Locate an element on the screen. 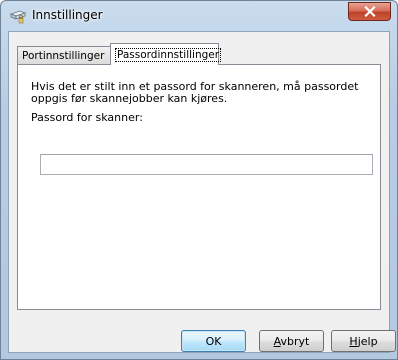 This screenshot has height=360, width=398. ok-button-label: OK is located at coordinates (213, 341).